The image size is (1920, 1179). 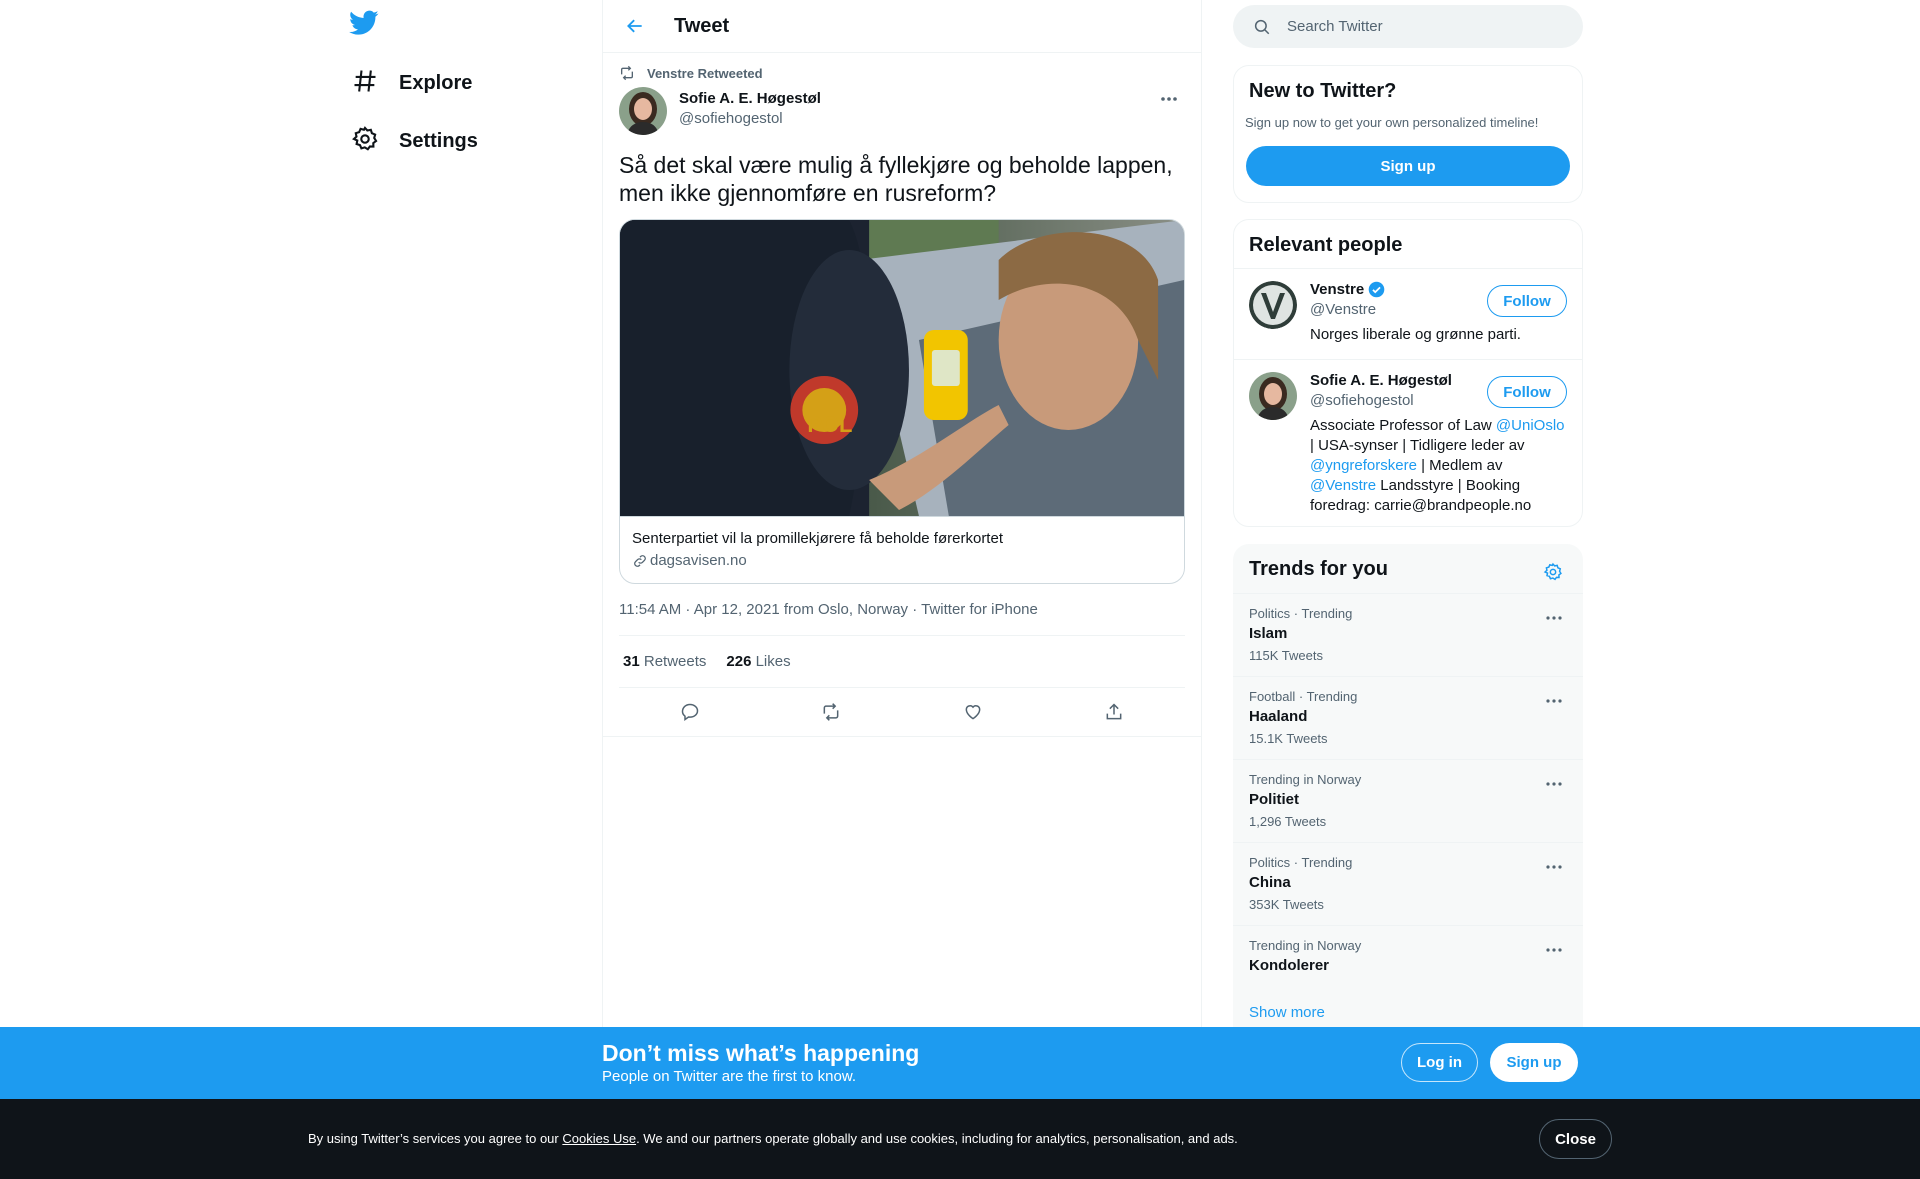 What do you see at coordinates (1289, 965) in the screenshot?
I see `trend-name: Kondolerer` at bounding box center [1289, 965].